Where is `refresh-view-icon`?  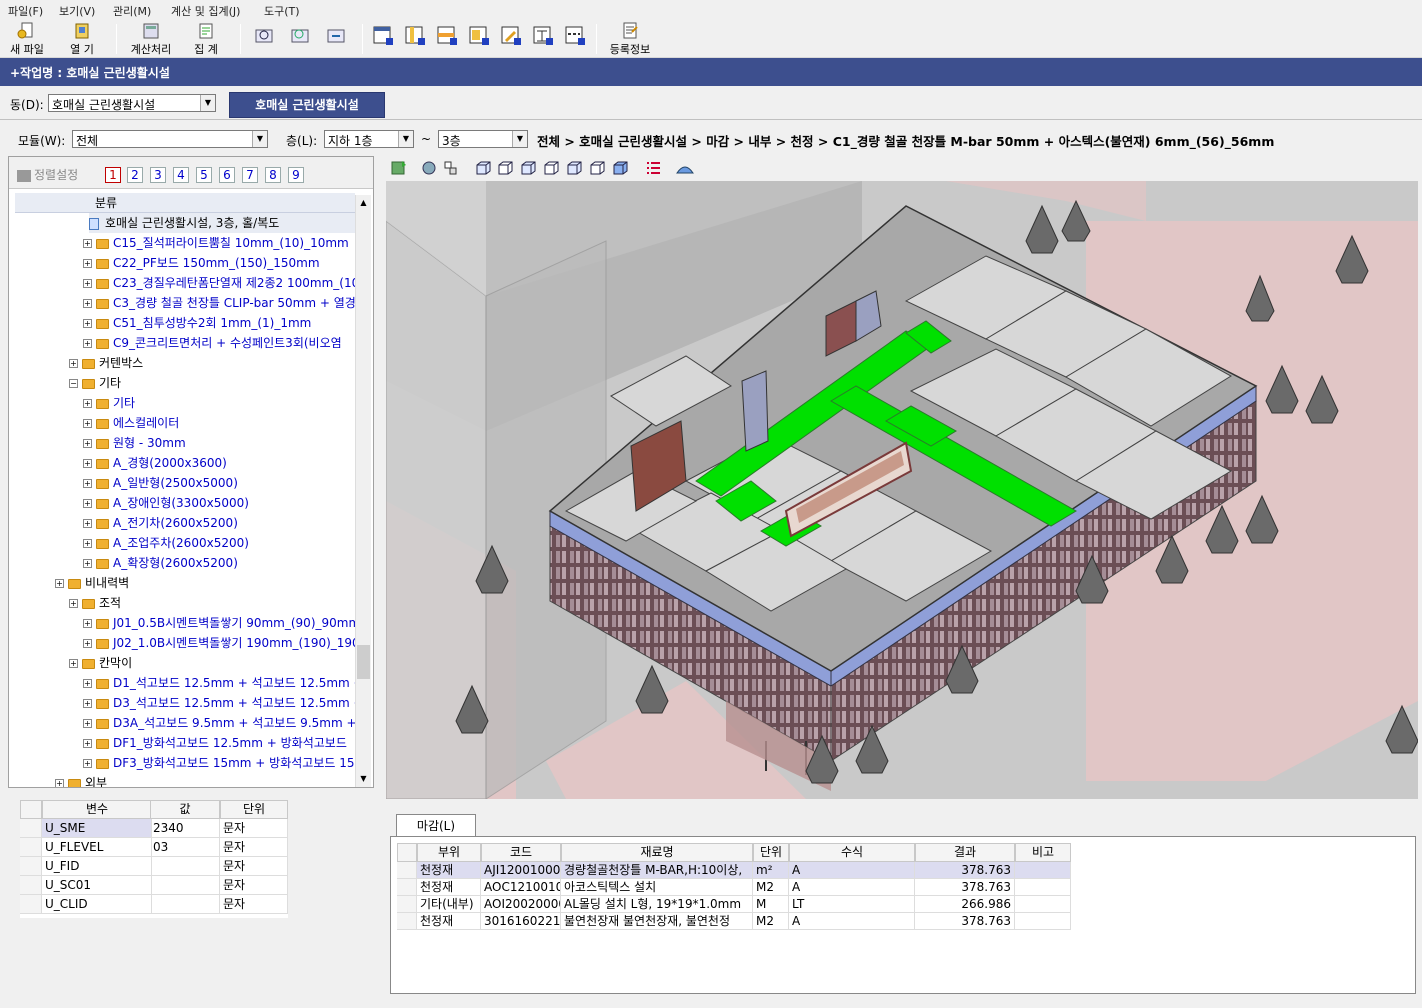
refresh-view-icon is located at coordinates (399, 168).